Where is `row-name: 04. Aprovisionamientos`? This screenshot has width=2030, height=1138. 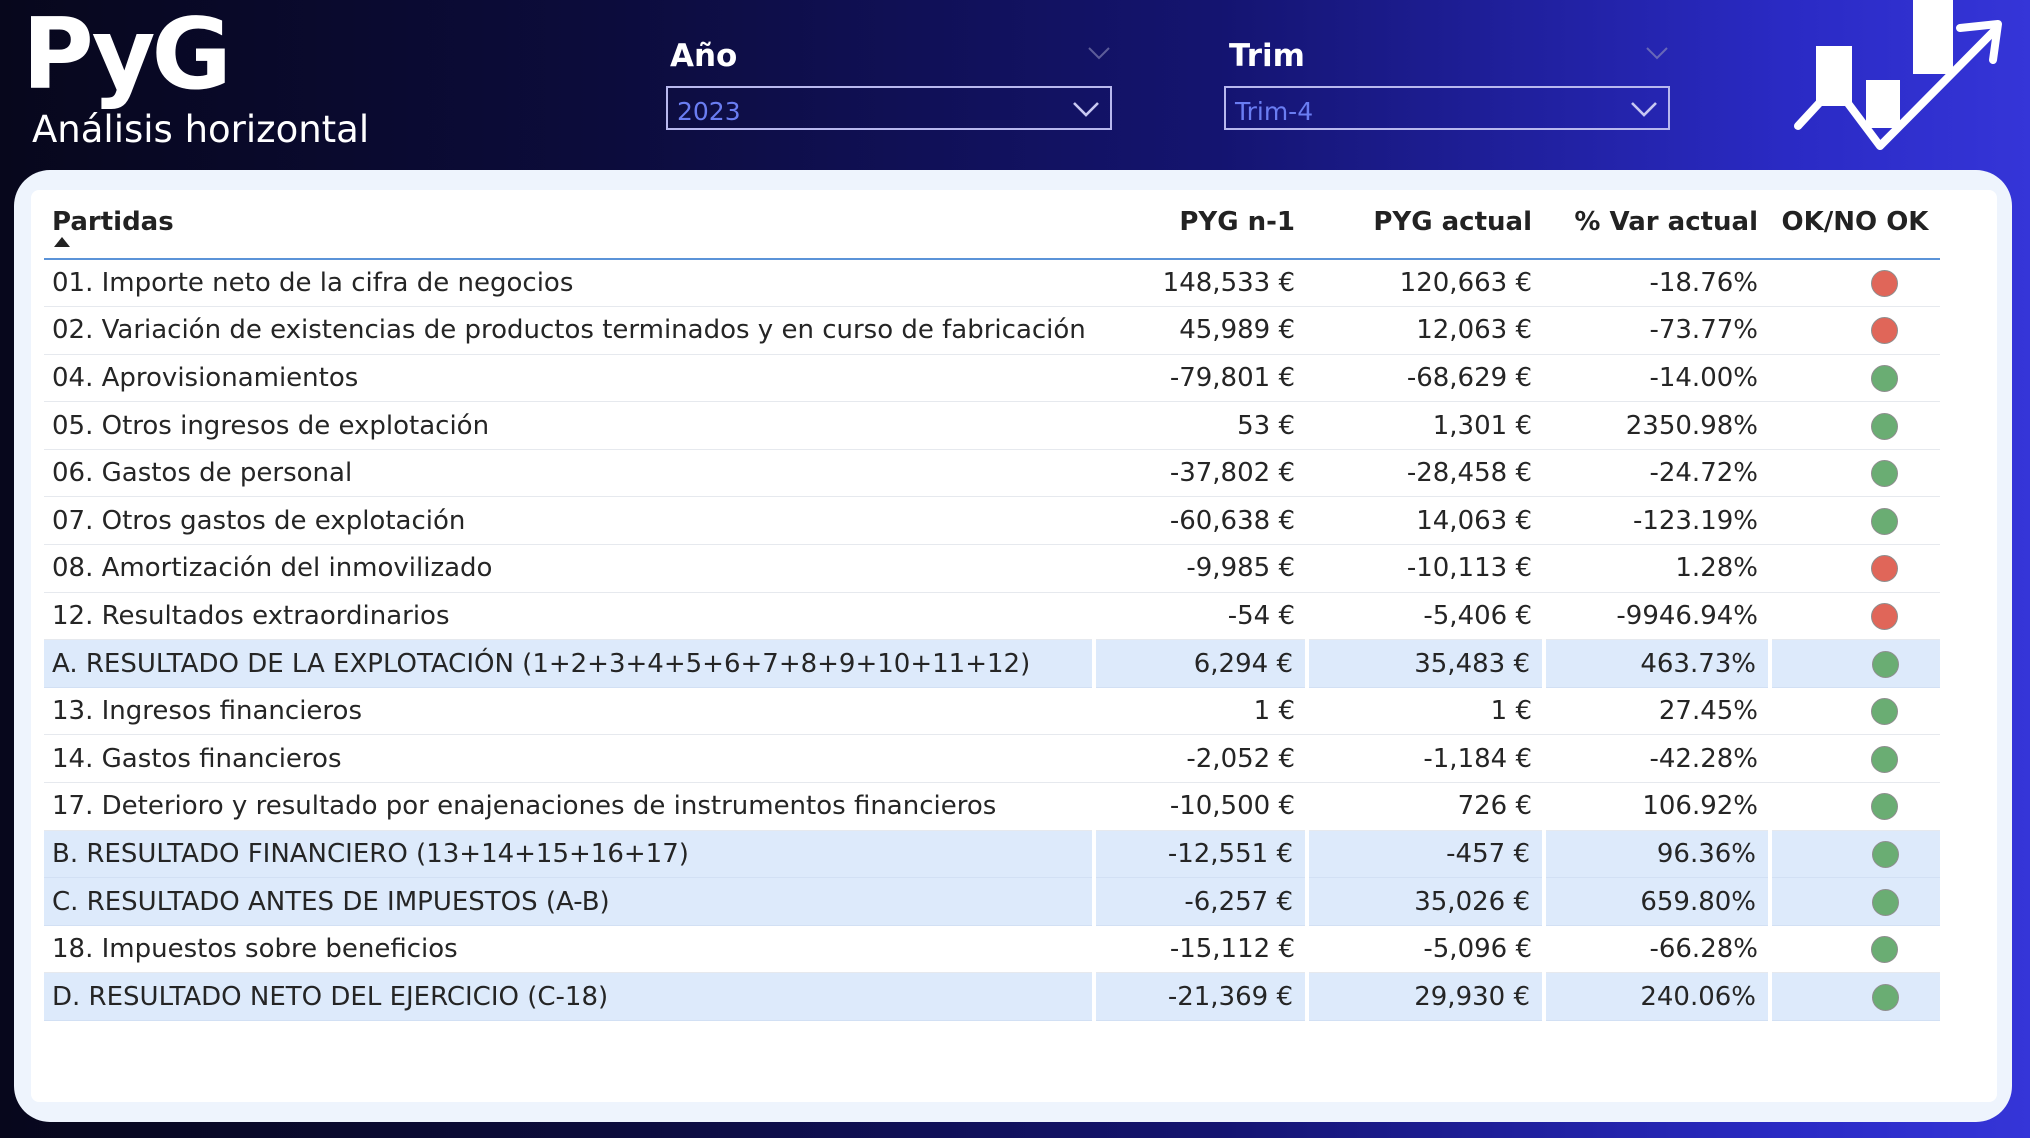 row-name: 04. Aprovisionamientos is located at coordinates (569, 378).